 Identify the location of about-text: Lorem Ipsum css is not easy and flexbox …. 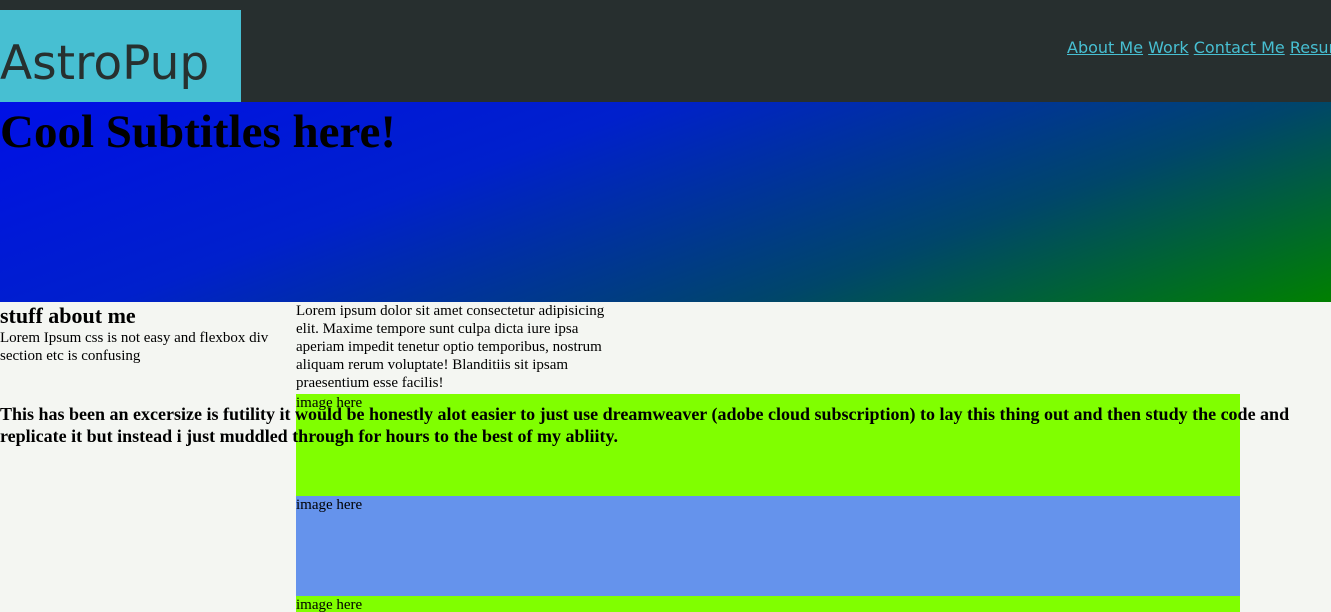
(134, 347).